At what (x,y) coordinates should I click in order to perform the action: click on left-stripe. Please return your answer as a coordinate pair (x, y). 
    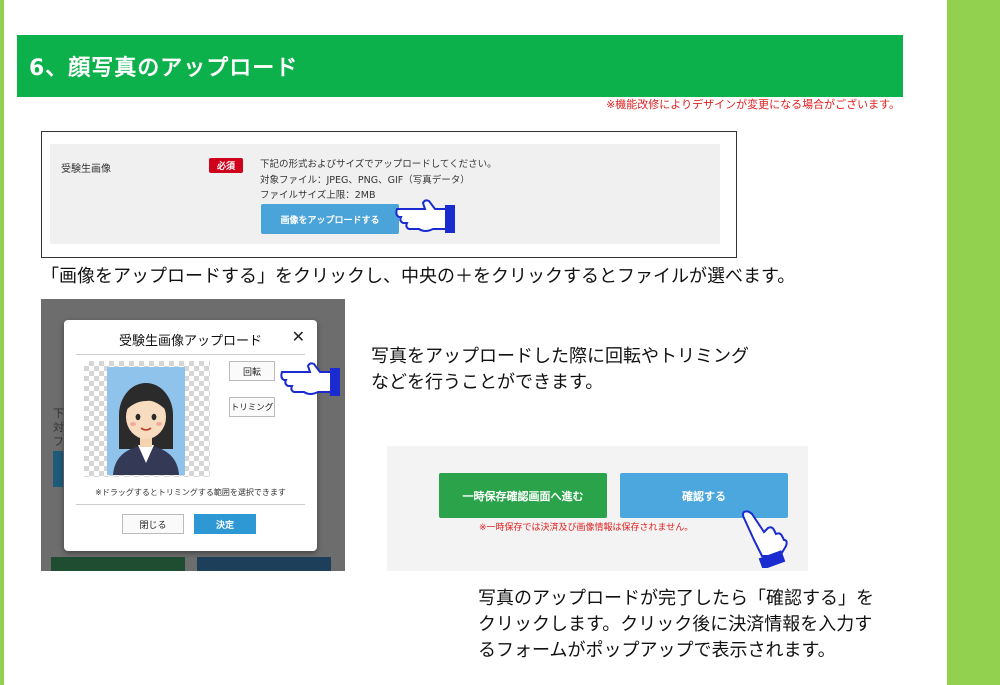
    Looking at the image, I should click on (2, 342).